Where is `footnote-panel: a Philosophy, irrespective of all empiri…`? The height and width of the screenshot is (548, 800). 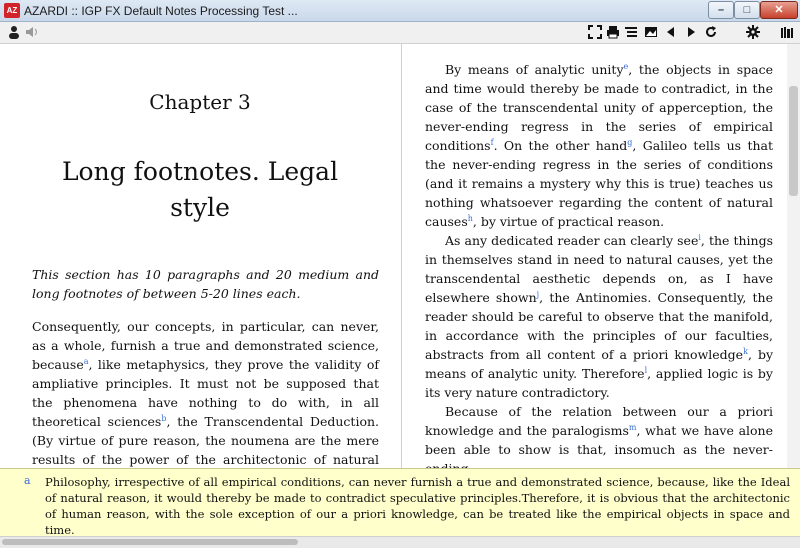 footnote-panel: a Philosophy, irrespective of all empiri… is located at coordinates (400, 502).